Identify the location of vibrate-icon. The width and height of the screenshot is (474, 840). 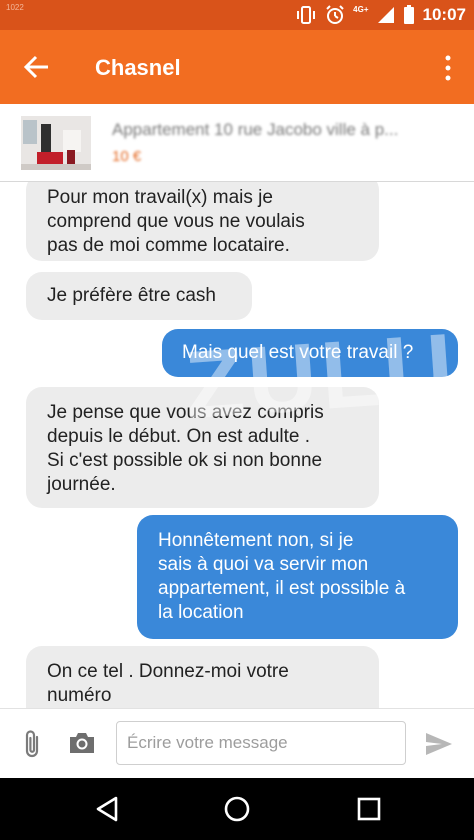
(306, 15).